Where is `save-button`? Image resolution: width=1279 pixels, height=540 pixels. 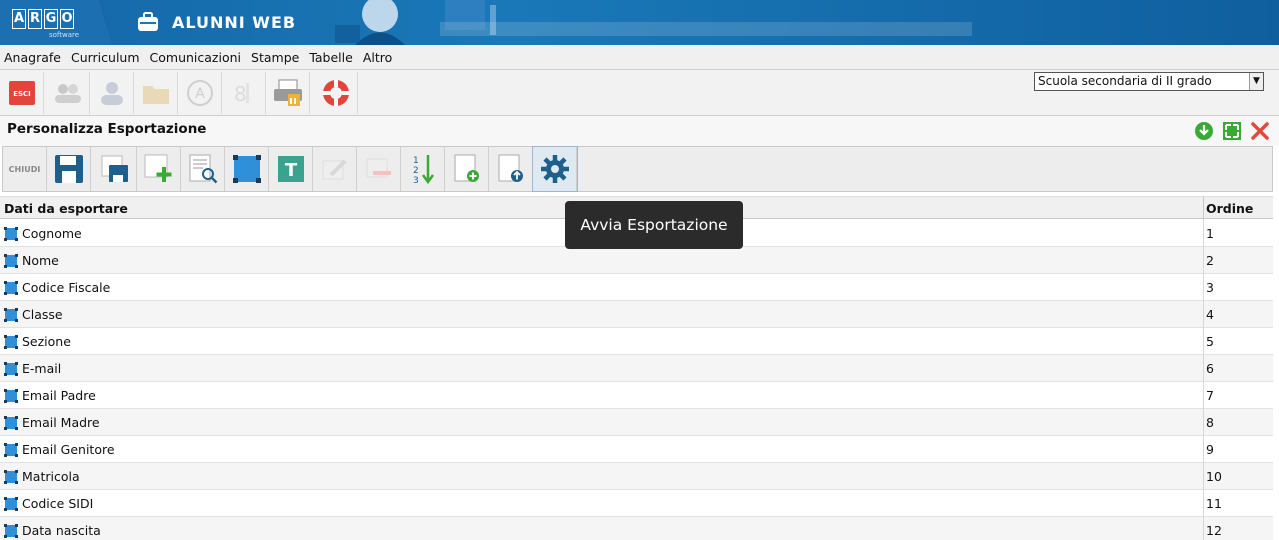 save-button is located at coordinates (69, 169).